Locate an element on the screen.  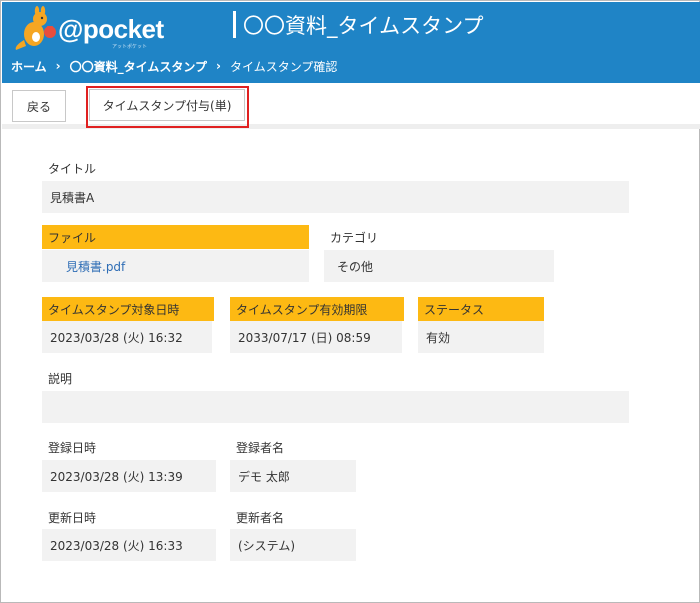
file-link: 見積書.pdf is located at coordinates (87, 266).